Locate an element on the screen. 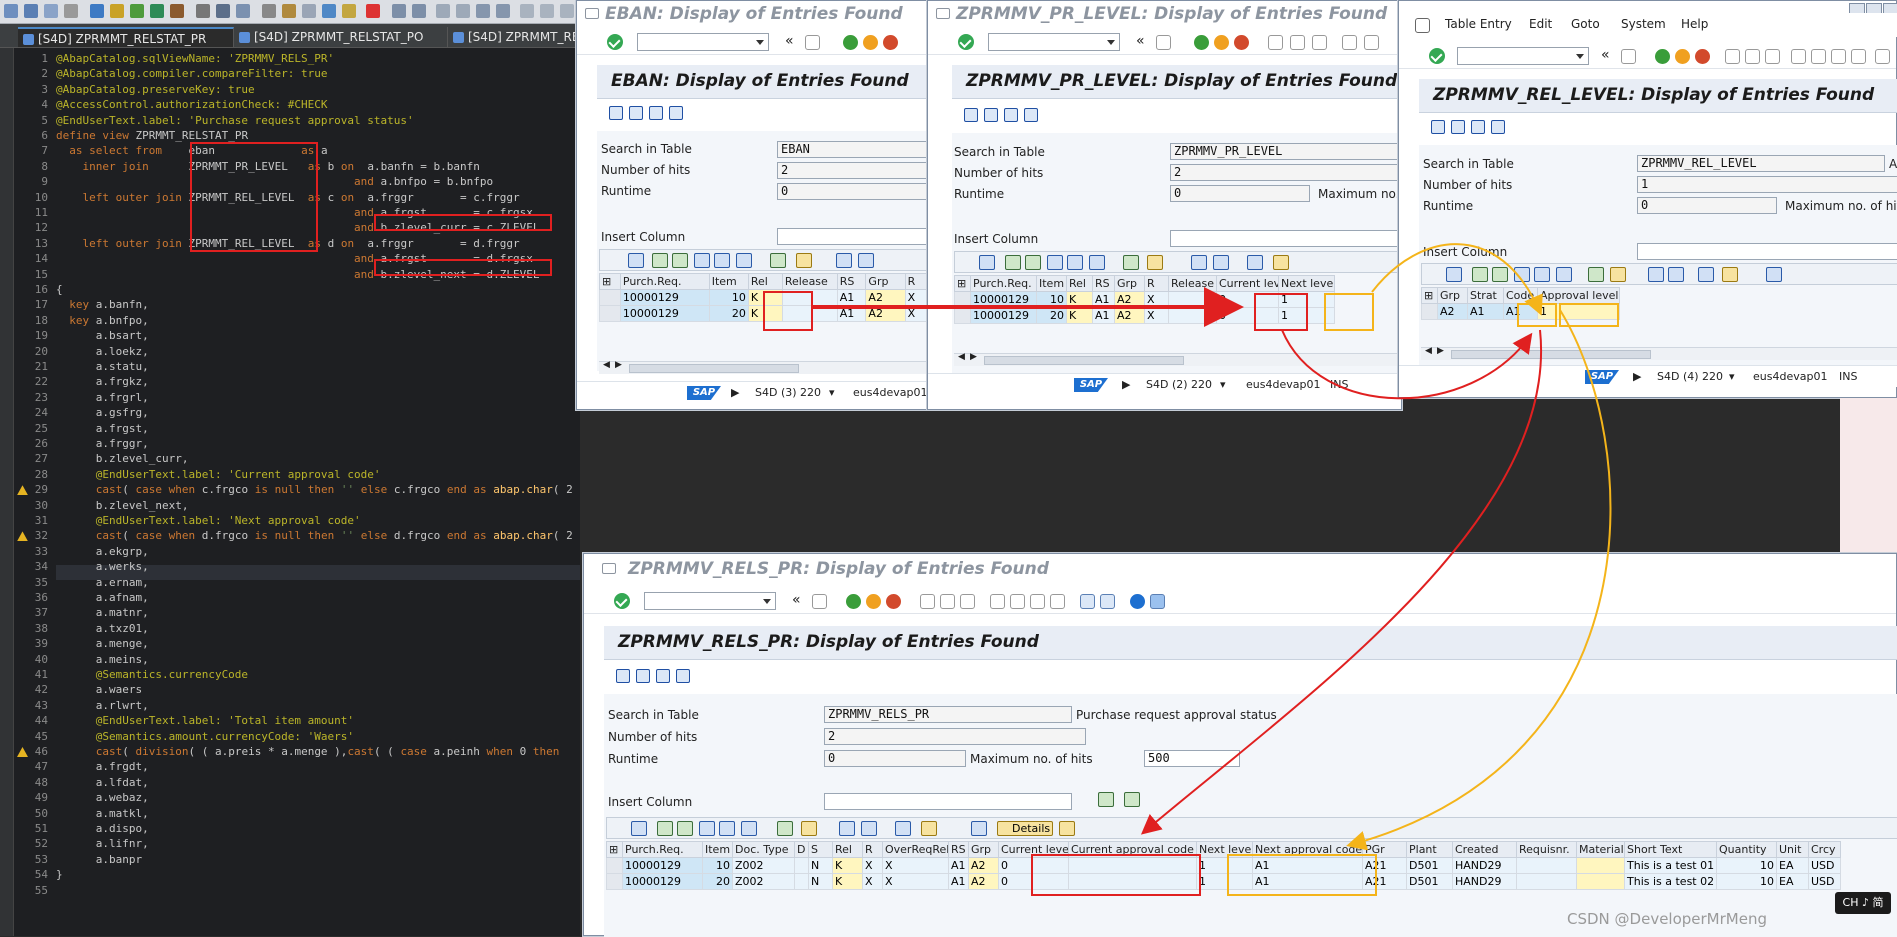  add-column-icon is located at coordinates (1106, 799).